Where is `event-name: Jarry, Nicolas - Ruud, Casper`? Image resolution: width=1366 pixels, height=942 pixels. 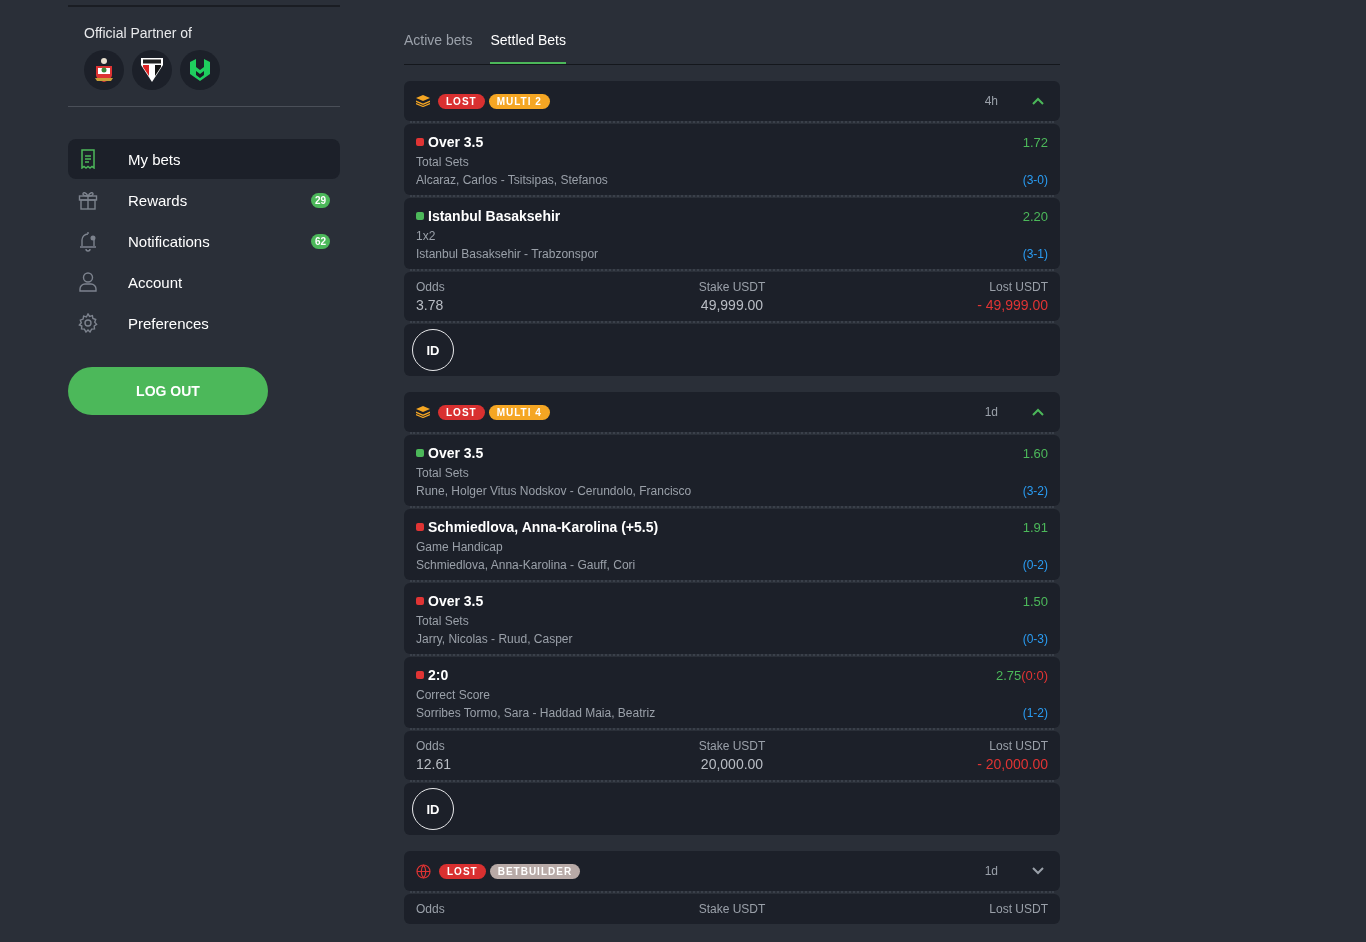
event-name: Jarry, Nicolas - Ruud, Casper is located at coordinates (495, 639).